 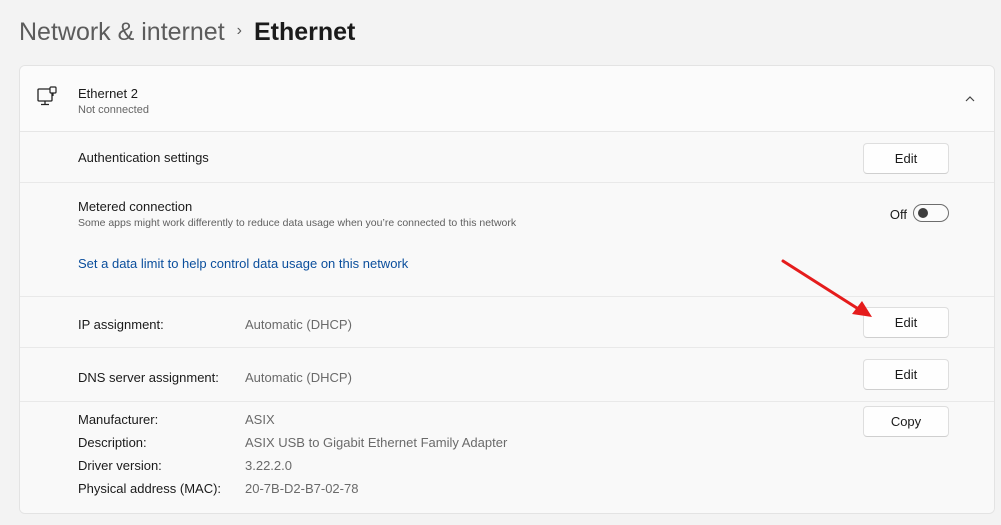 I want to click on manufacturer-label: Manufacturer:, so click(x=118, y=419).